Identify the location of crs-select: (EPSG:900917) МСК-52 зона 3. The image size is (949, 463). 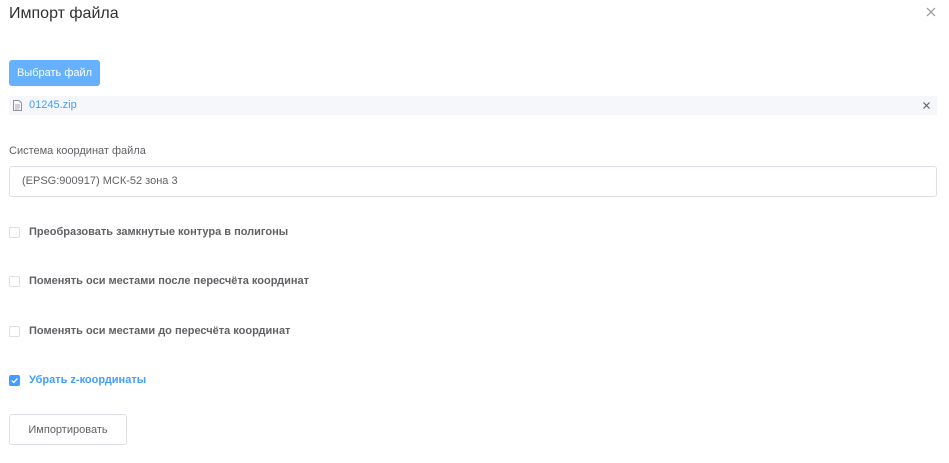
(473, 181).